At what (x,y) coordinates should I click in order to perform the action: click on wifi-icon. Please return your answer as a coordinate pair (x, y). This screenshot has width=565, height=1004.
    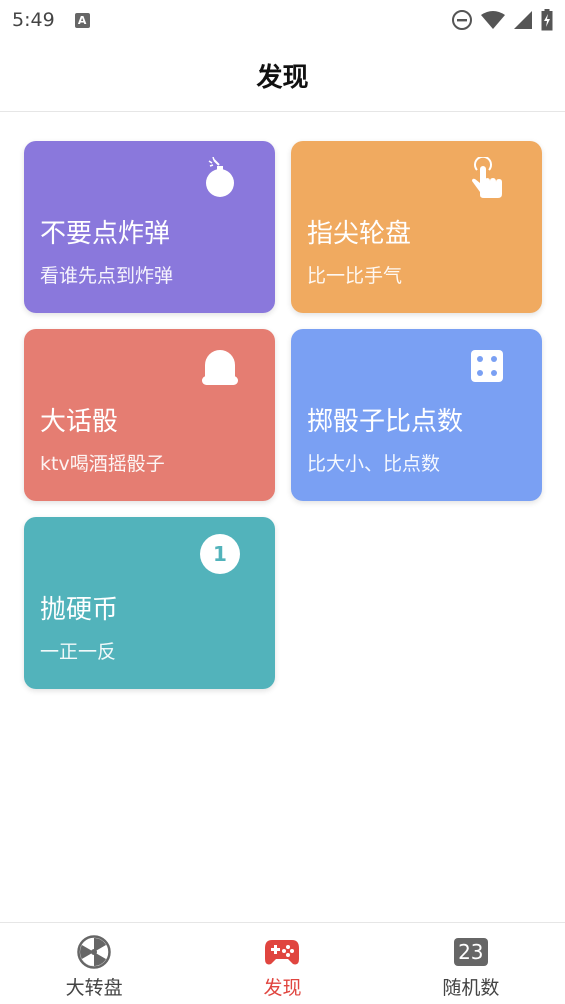
    Looking at the image, I should click on (493, 20).